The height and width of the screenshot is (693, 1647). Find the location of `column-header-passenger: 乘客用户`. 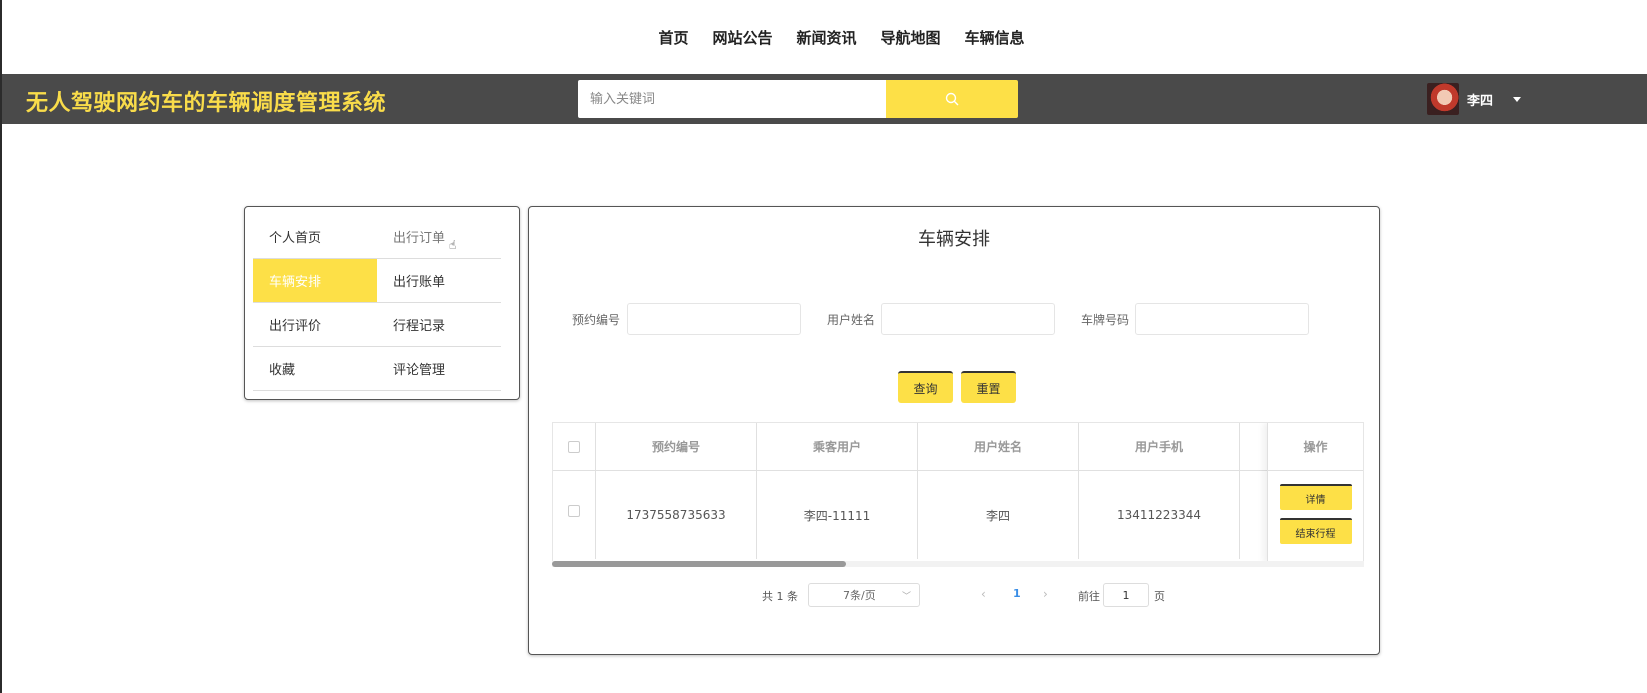

column-header-passenger: 乘客用户 is located at coordinates (837, 447).